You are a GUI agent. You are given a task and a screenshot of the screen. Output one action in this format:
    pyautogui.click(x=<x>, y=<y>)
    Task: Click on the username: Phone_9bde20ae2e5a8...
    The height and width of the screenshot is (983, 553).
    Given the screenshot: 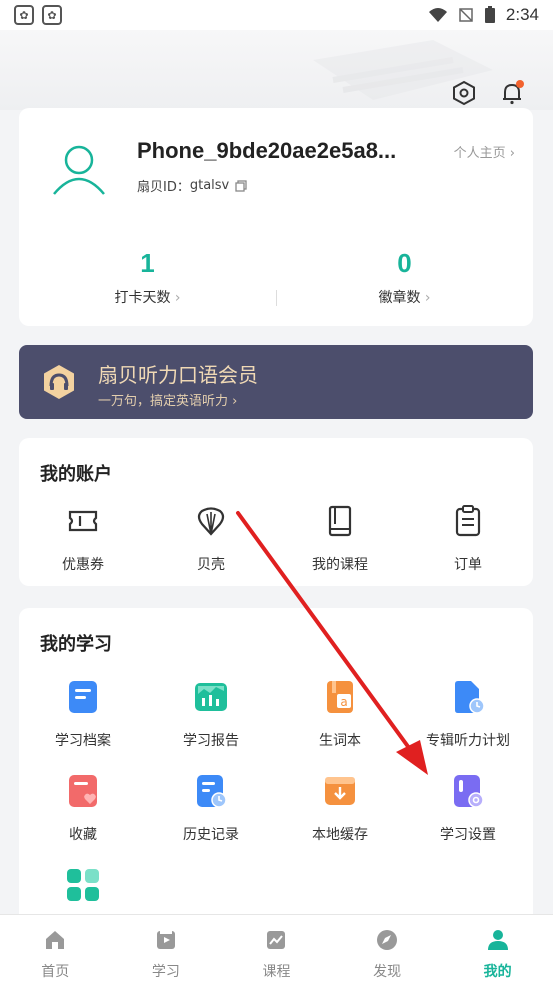 What is the action you would take?
    pyautogui.click(x=267, y=150)
    